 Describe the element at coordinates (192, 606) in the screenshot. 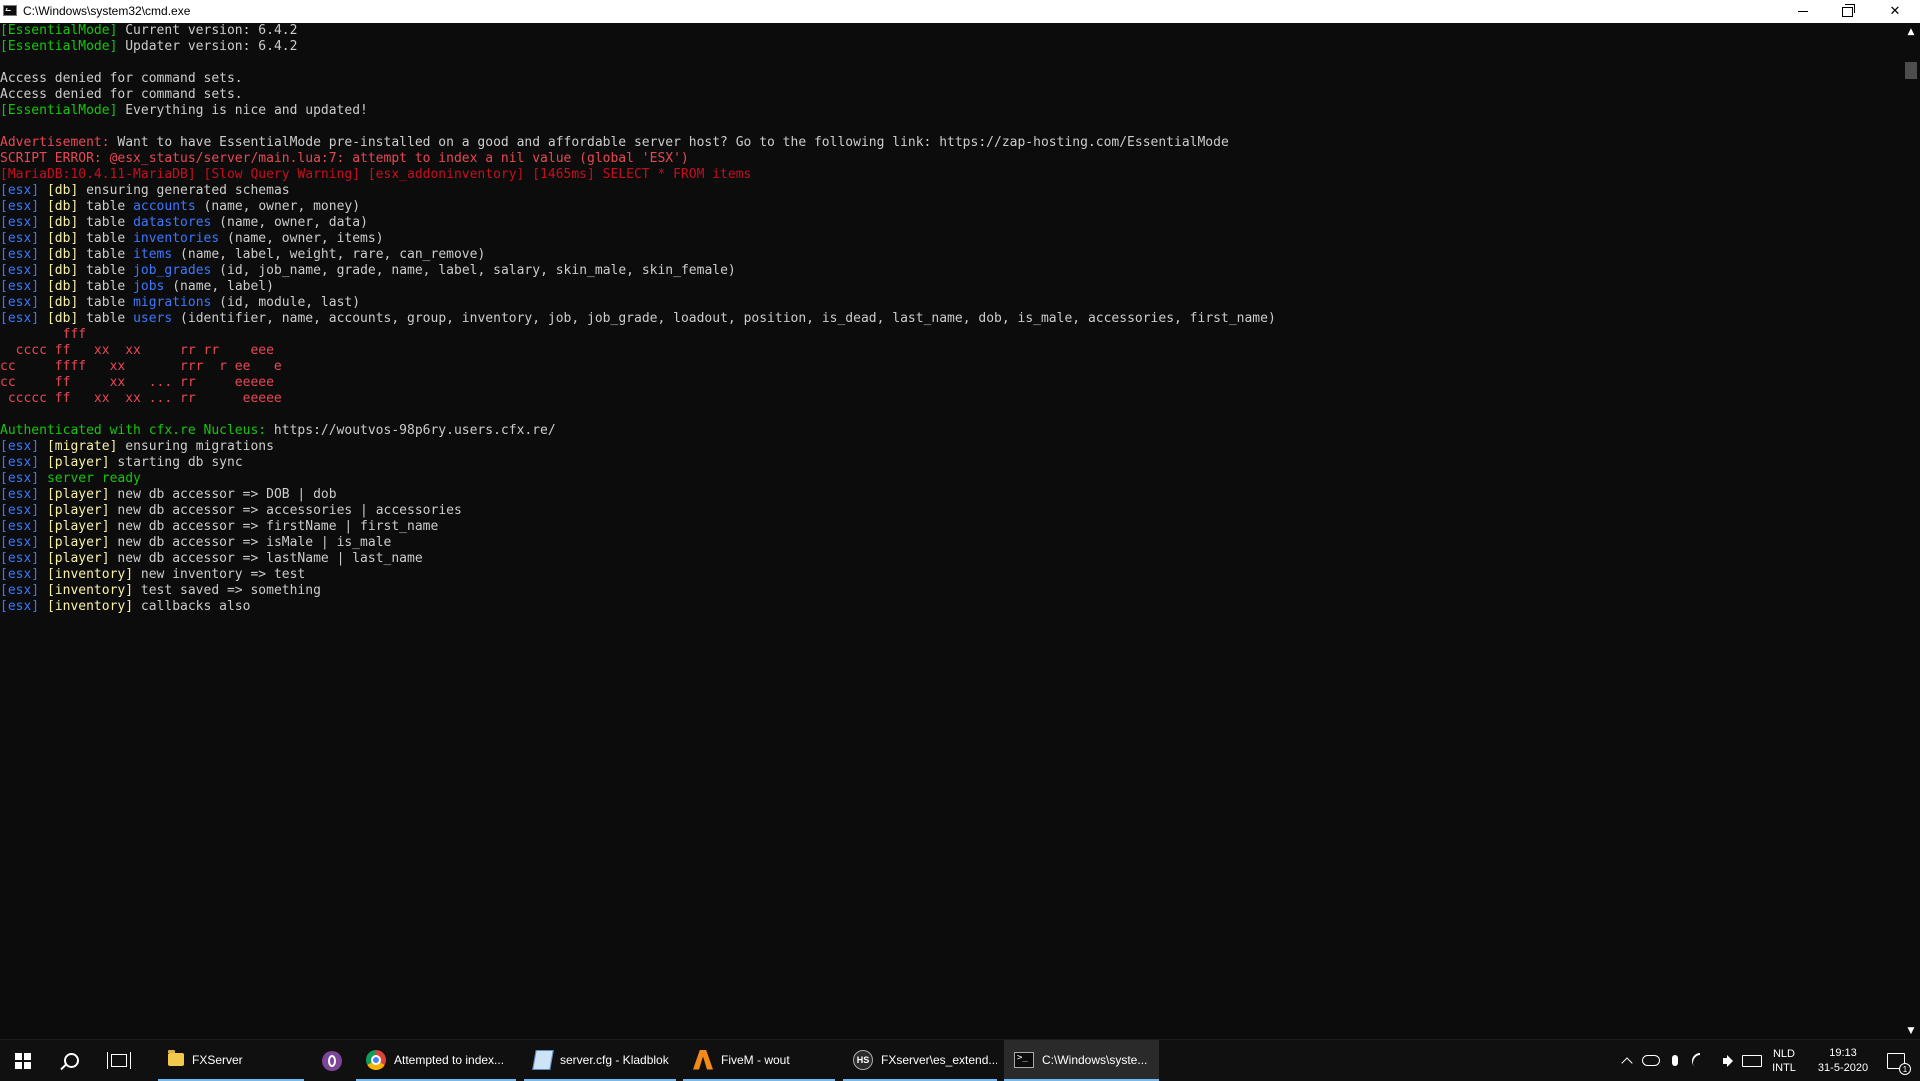

I see `console-text-segment: callbacks also` at that location.